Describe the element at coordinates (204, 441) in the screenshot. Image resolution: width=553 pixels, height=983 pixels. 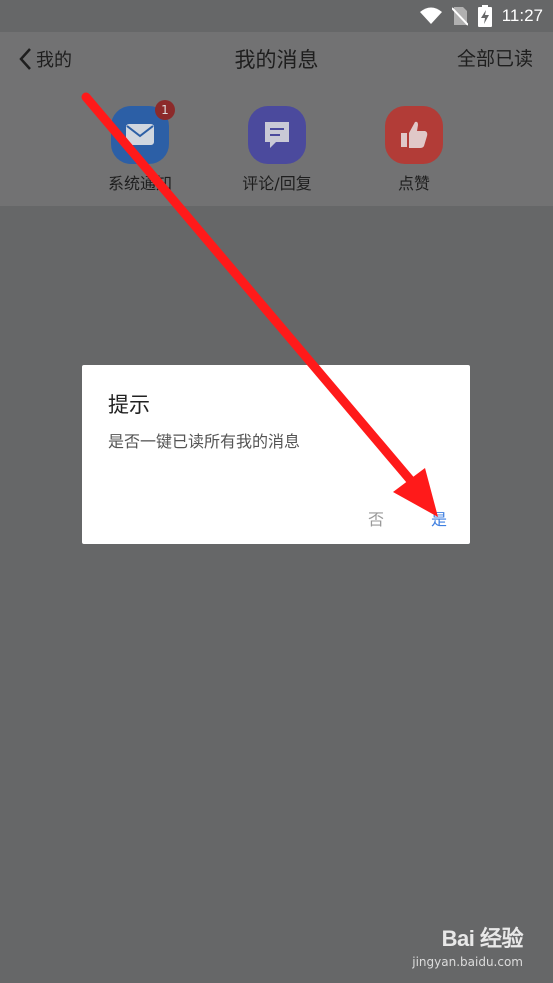
I see `dialog-message: 是否一键已读所有我的消息` at that location.